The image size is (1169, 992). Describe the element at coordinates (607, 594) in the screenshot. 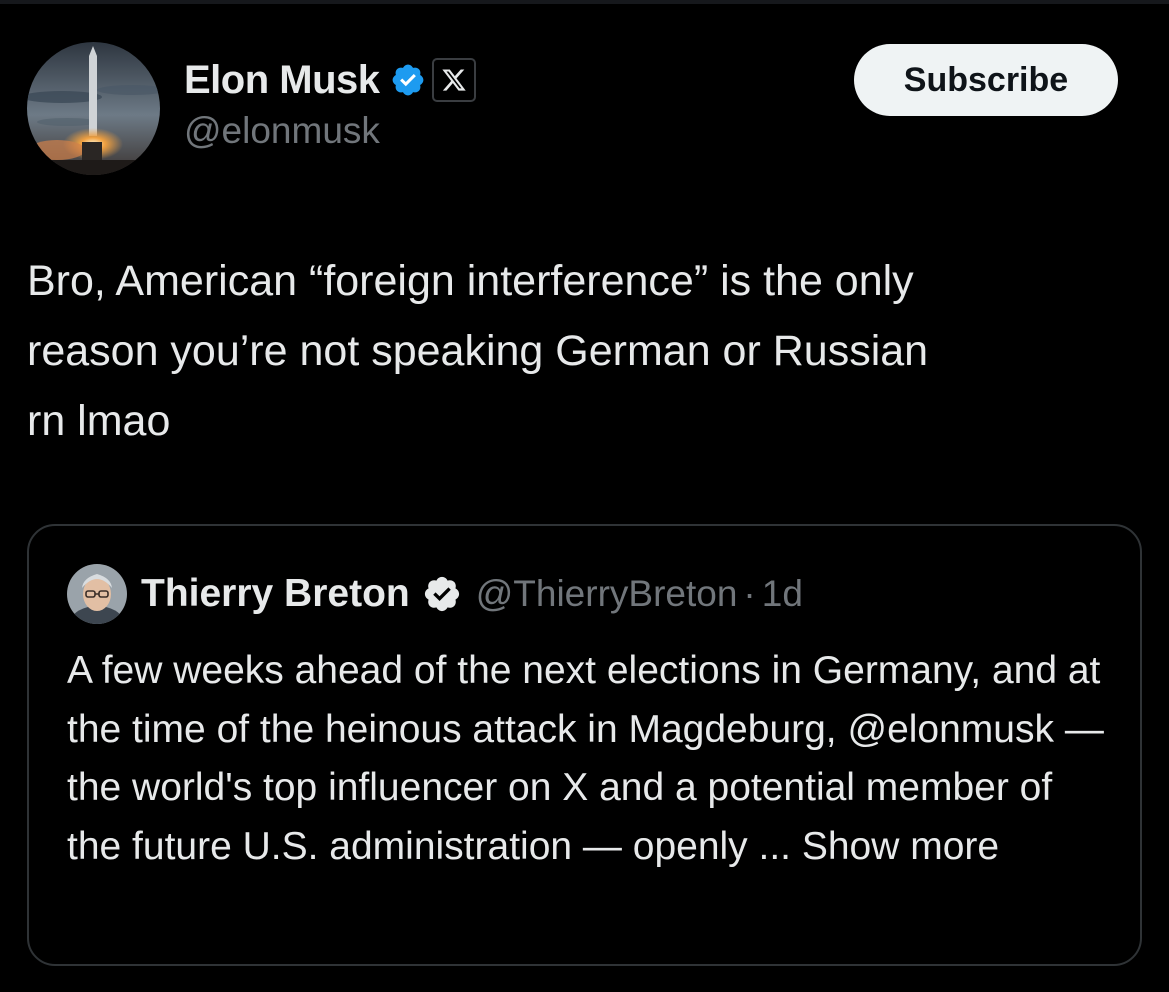

I see `quoted-author-handle: @ThierryBreton` at that location.